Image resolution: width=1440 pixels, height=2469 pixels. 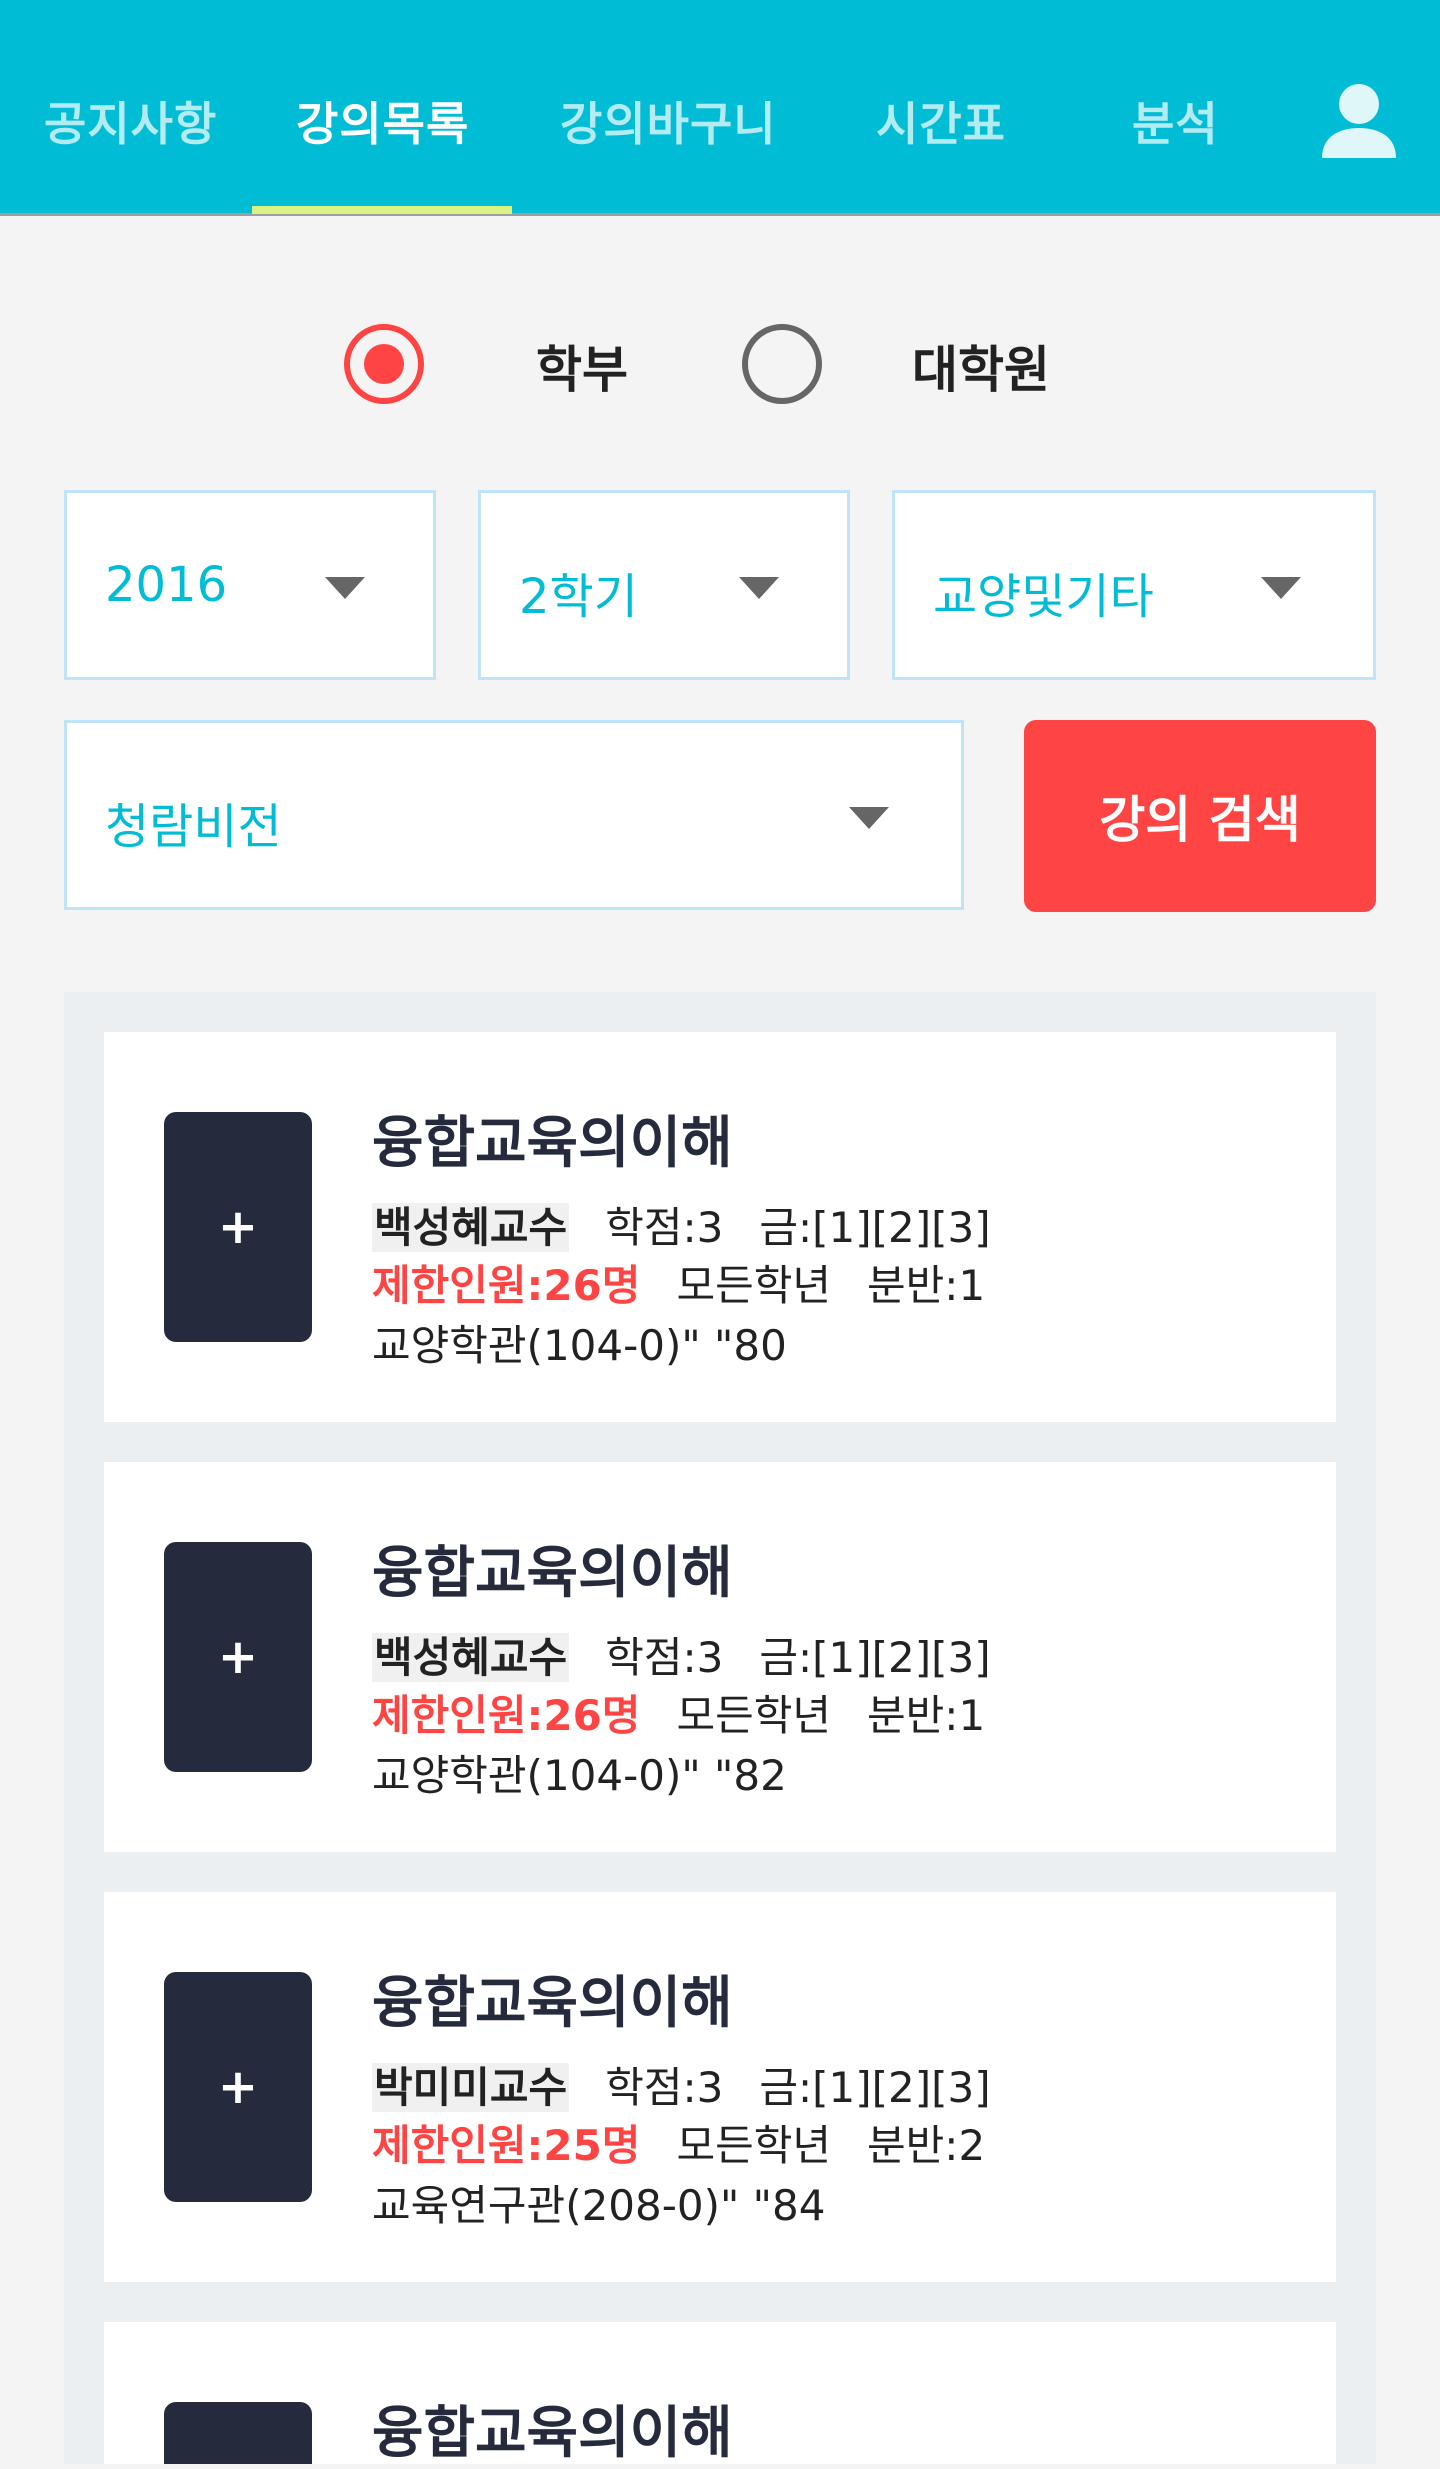 I want to click on course-section: 분반:2, so click(x=926, y=2145).